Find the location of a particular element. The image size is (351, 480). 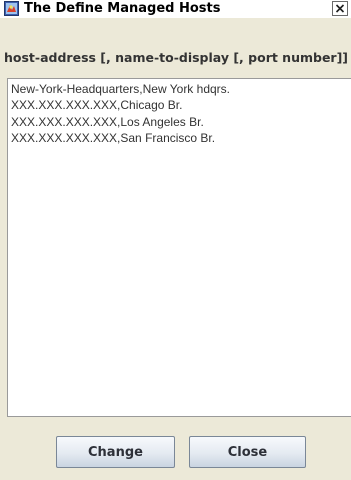

close-window-button is located at coordinates (340, 8).